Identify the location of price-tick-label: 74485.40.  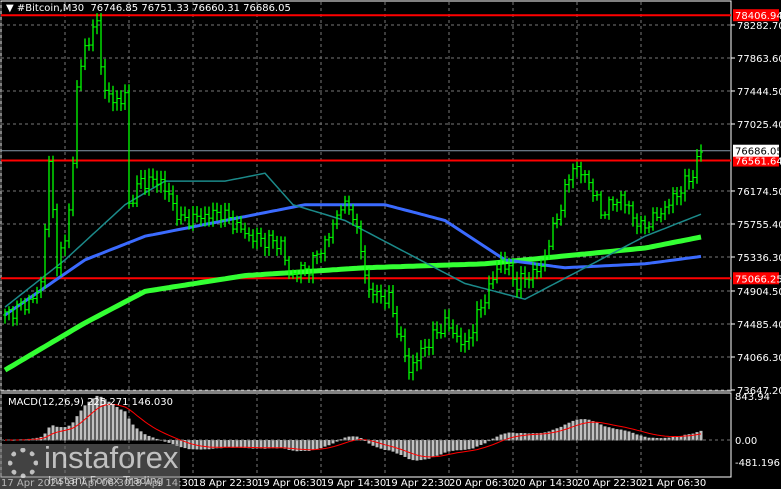
(759, 325).